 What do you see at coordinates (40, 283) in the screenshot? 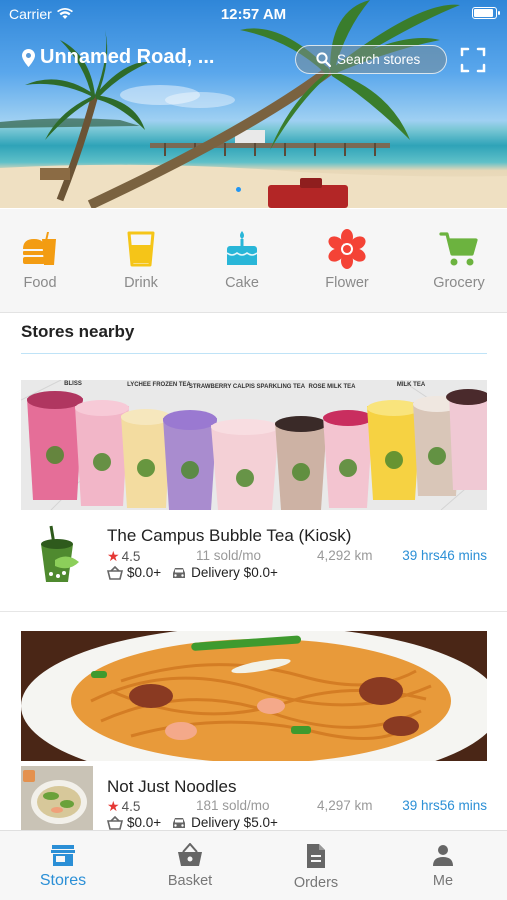
I see `category-label: Food` at bounding box center [40, 283].